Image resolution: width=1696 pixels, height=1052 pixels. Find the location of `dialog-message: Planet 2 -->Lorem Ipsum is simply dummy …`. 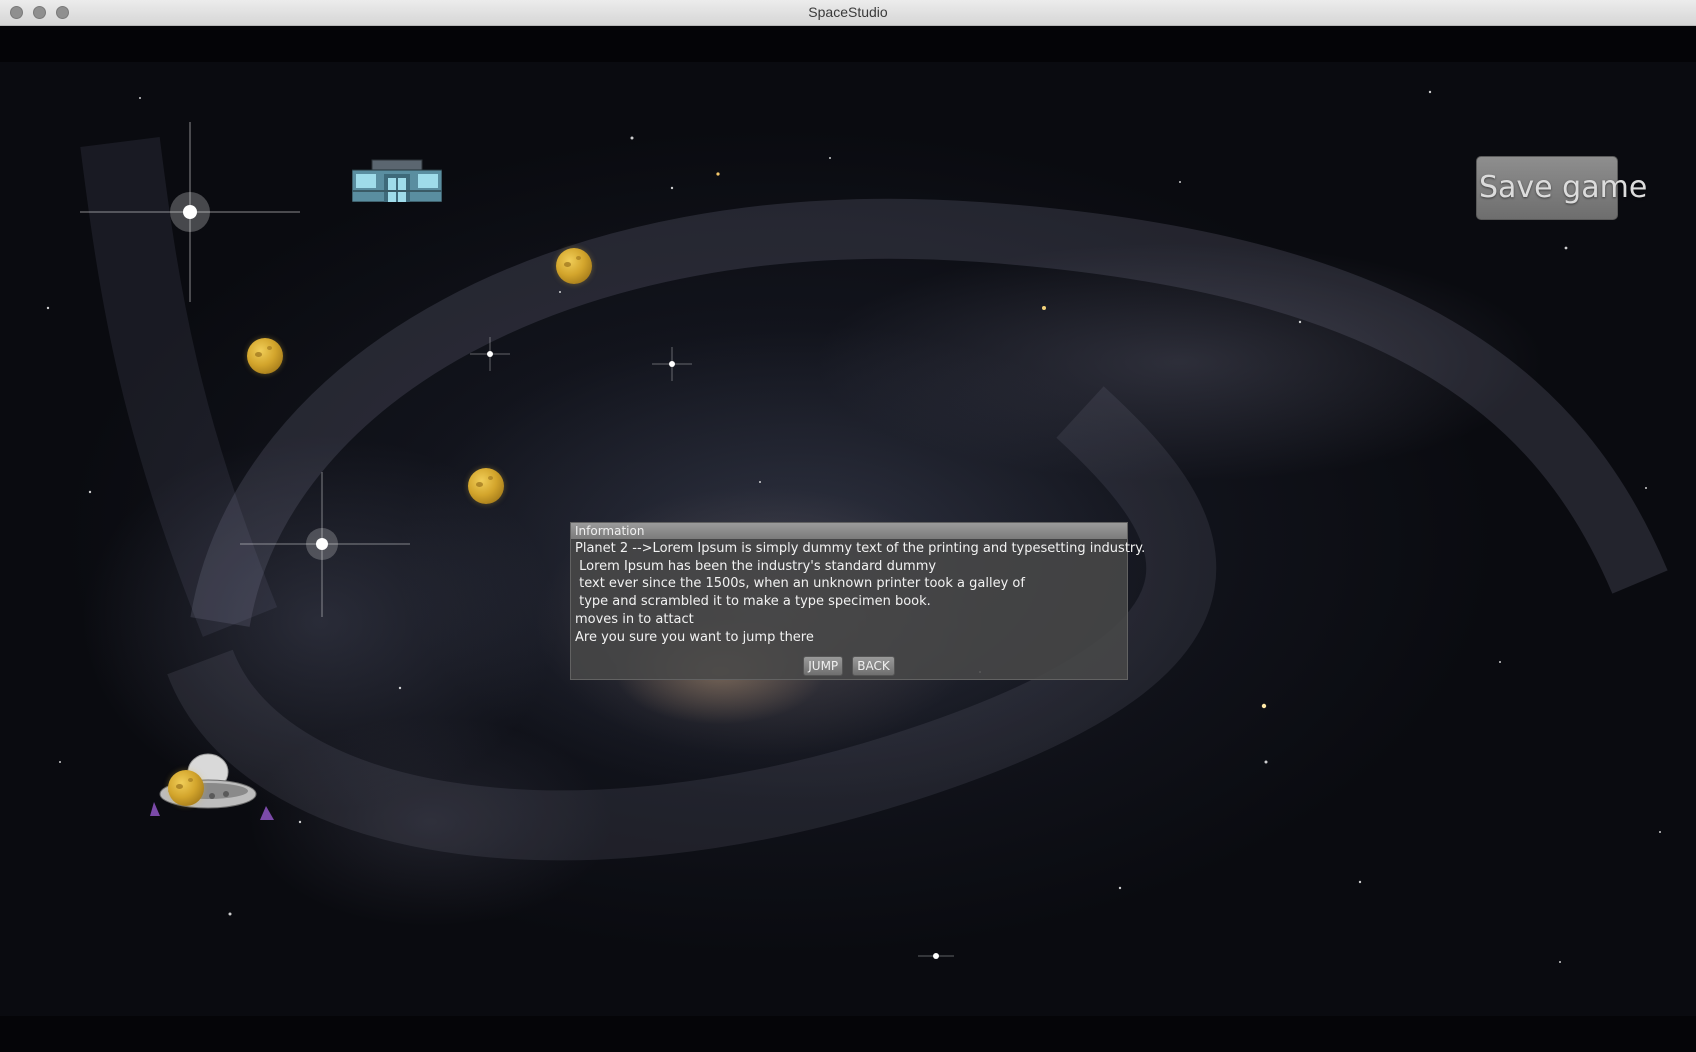

dialog-message: Planet 2 -->Lorem Ipsum is simply dummy … is located at coordinates (858, 592).